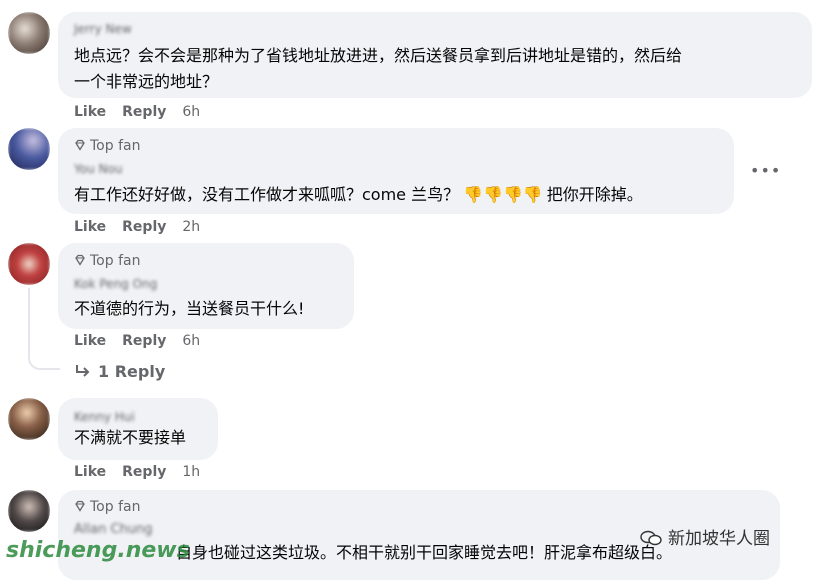 The width and height of the screenshot is (821, 580). Describe the element at coordinates (104, 417) in the screenshot. I see `commenter-name: Kenny Hui` at that location.